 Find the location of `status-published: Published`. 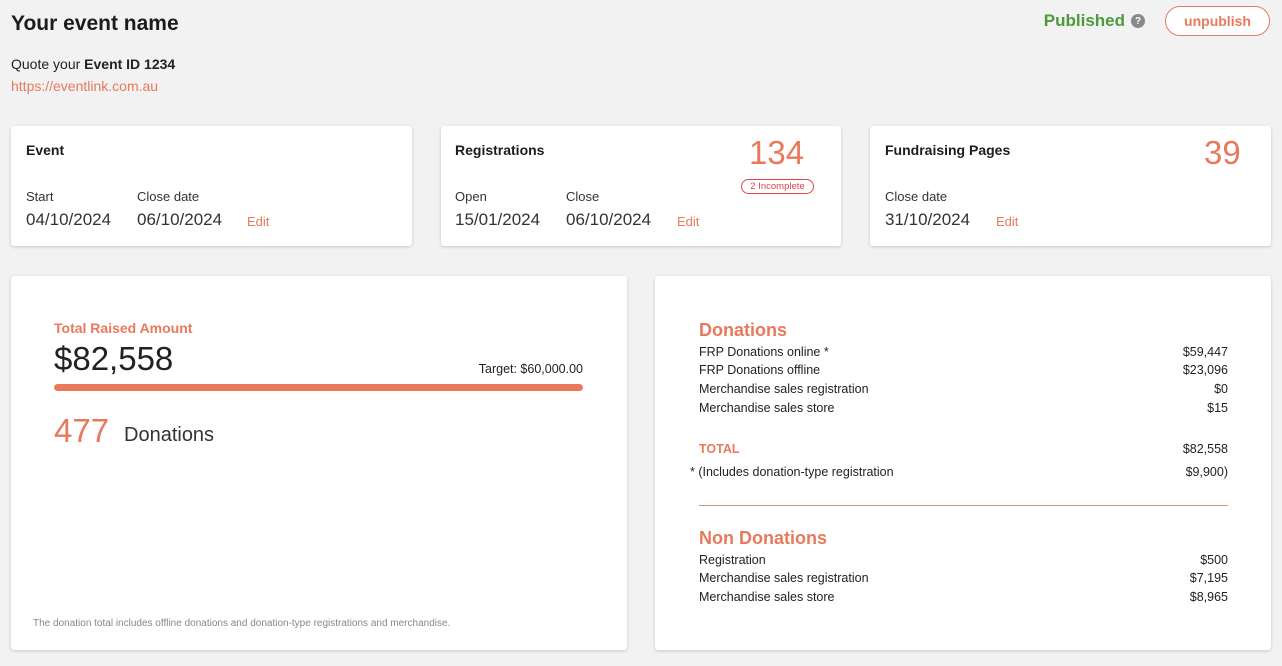

status-published: Published is located at coordinates (1084, 20).